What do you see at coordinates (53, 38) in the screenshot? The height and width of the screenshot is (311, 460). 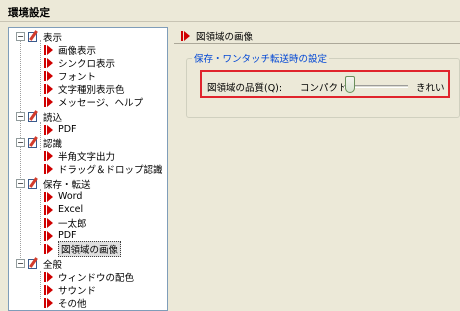 I see `tree-group-label: 表示` at bounding box center [53, 38].